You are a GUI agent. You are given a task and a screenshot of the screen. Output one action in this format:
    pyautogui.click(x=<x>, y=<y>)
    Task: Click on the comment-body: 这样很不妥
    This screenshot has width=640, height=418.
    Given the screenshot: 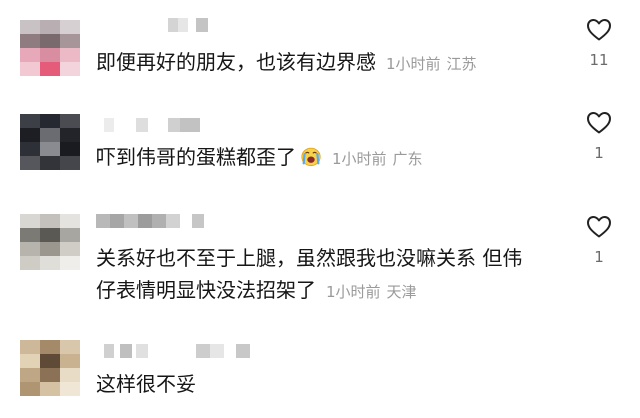 What is the action you would take?
    pyautogui.click(x=146, y=384)
    